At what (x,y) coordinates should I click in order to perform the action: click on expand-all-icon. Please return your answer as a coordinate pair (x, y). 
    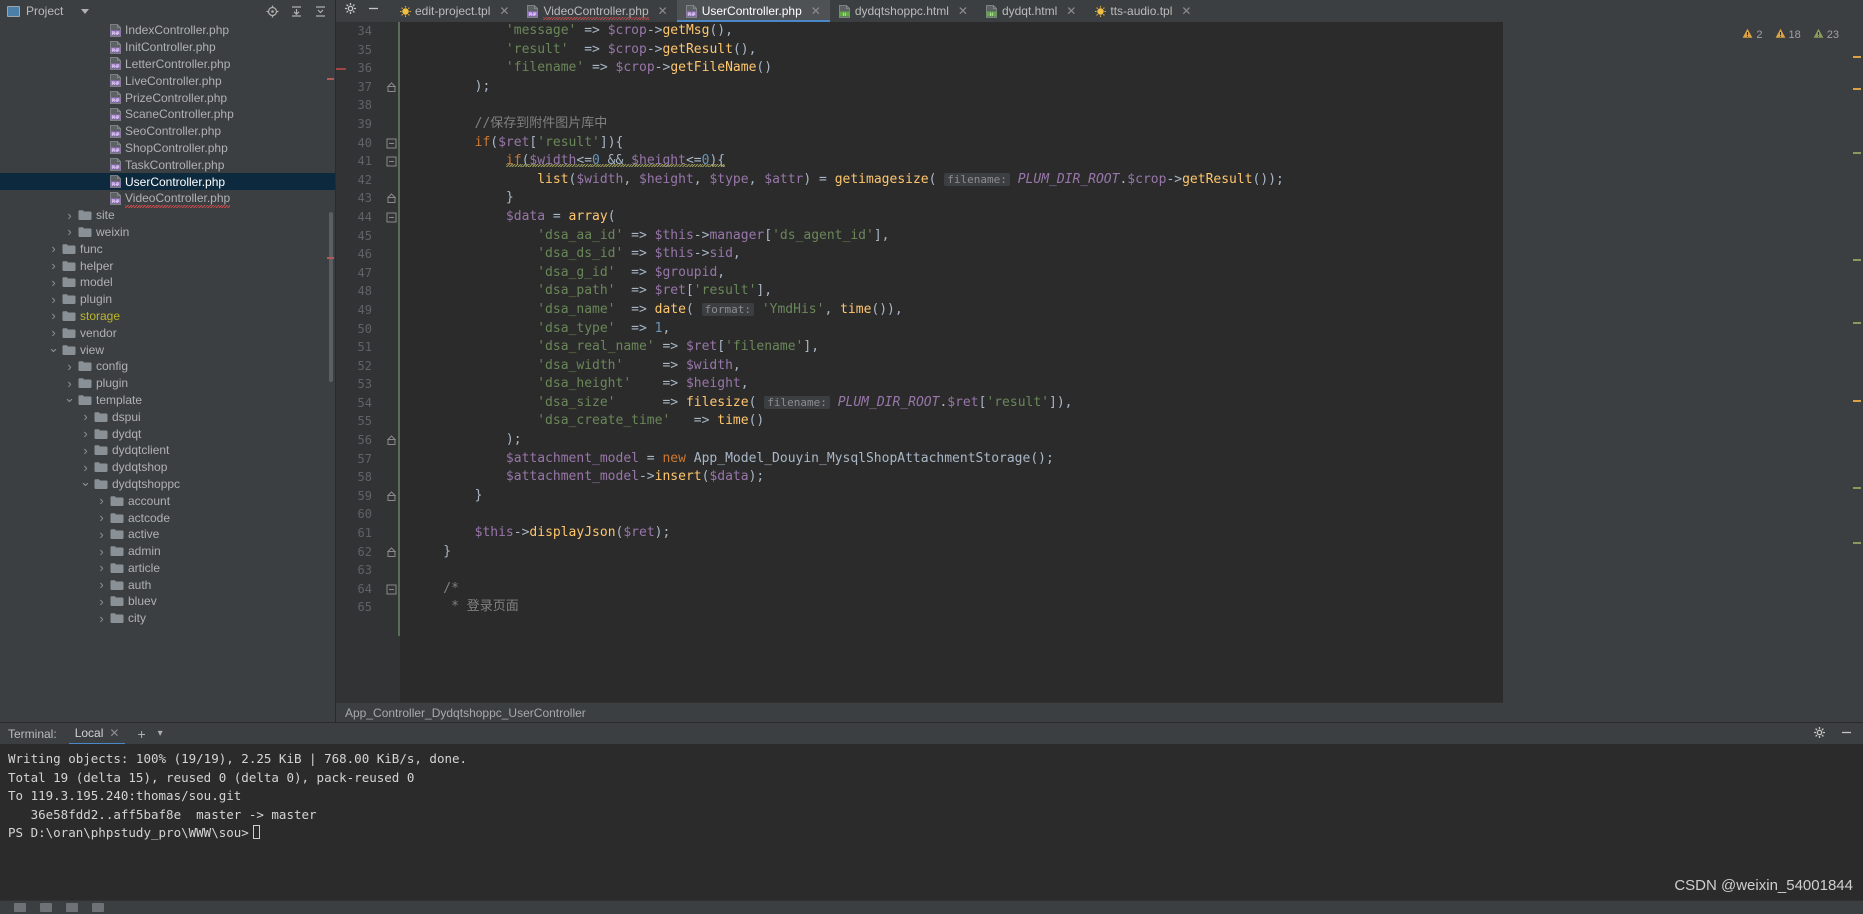
    Looking at the image, I should click on (296, 11).